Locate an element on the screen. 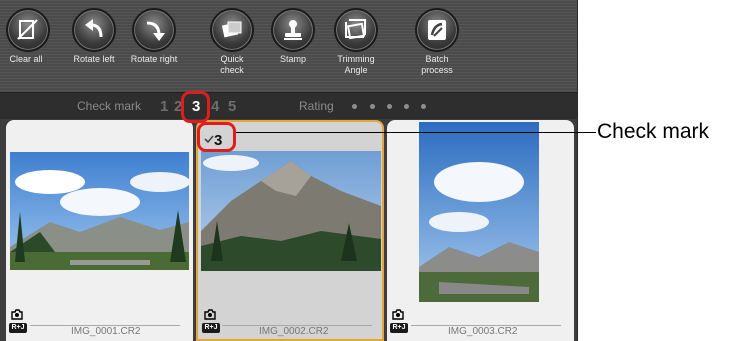  batch-process-label: Batch process is located at coordinates (437, 64).